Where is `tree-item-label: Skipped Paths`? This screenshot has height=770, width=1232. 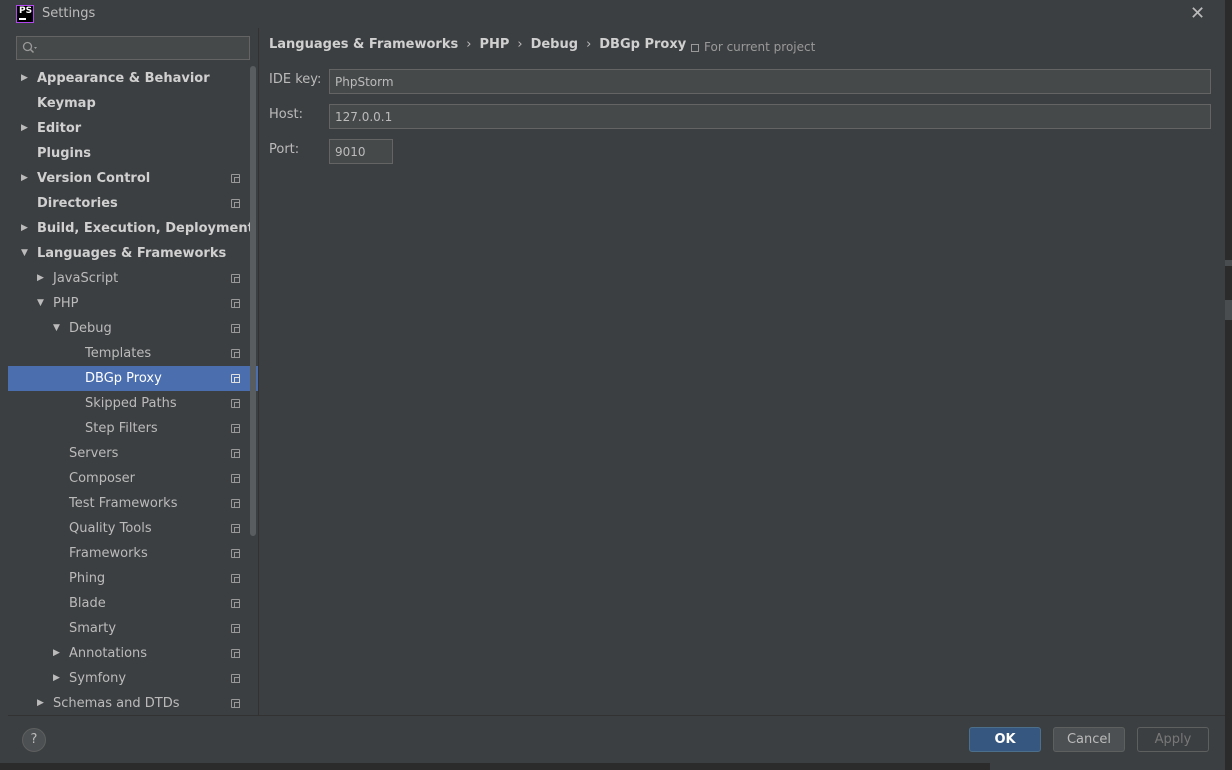
tree-item-label: Skipped Paths is located at coordinates (131, 403).